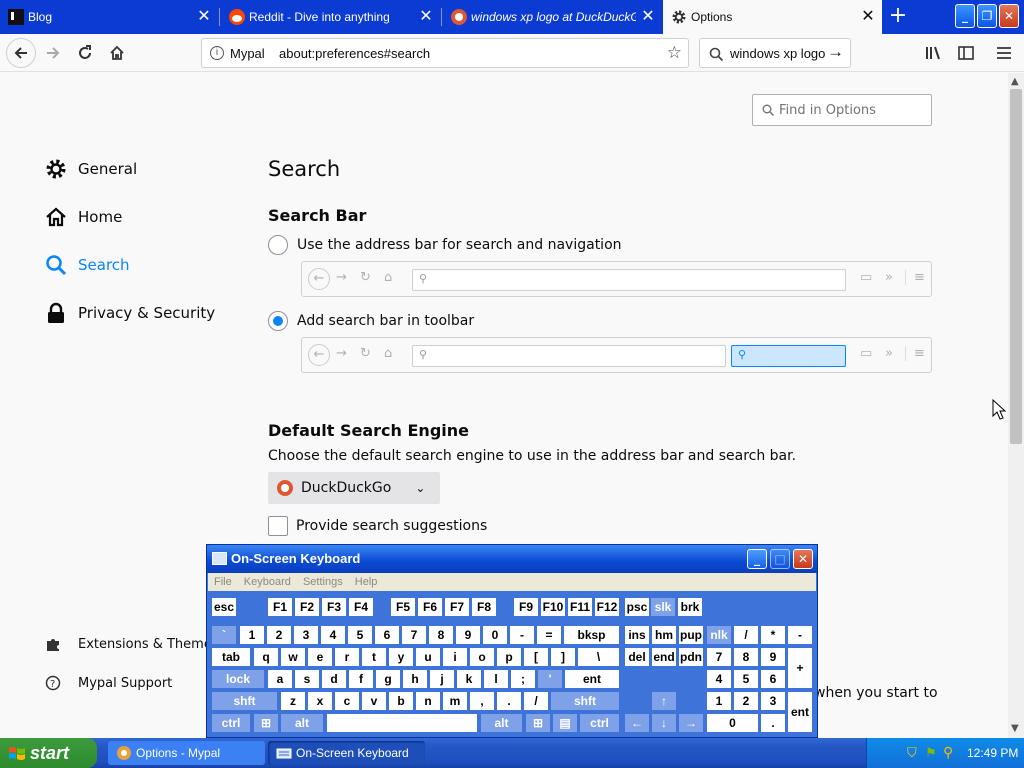 This screenshot has height=768, width=1024. I want to click on osk-close-button: ✕, so click(803, 559).